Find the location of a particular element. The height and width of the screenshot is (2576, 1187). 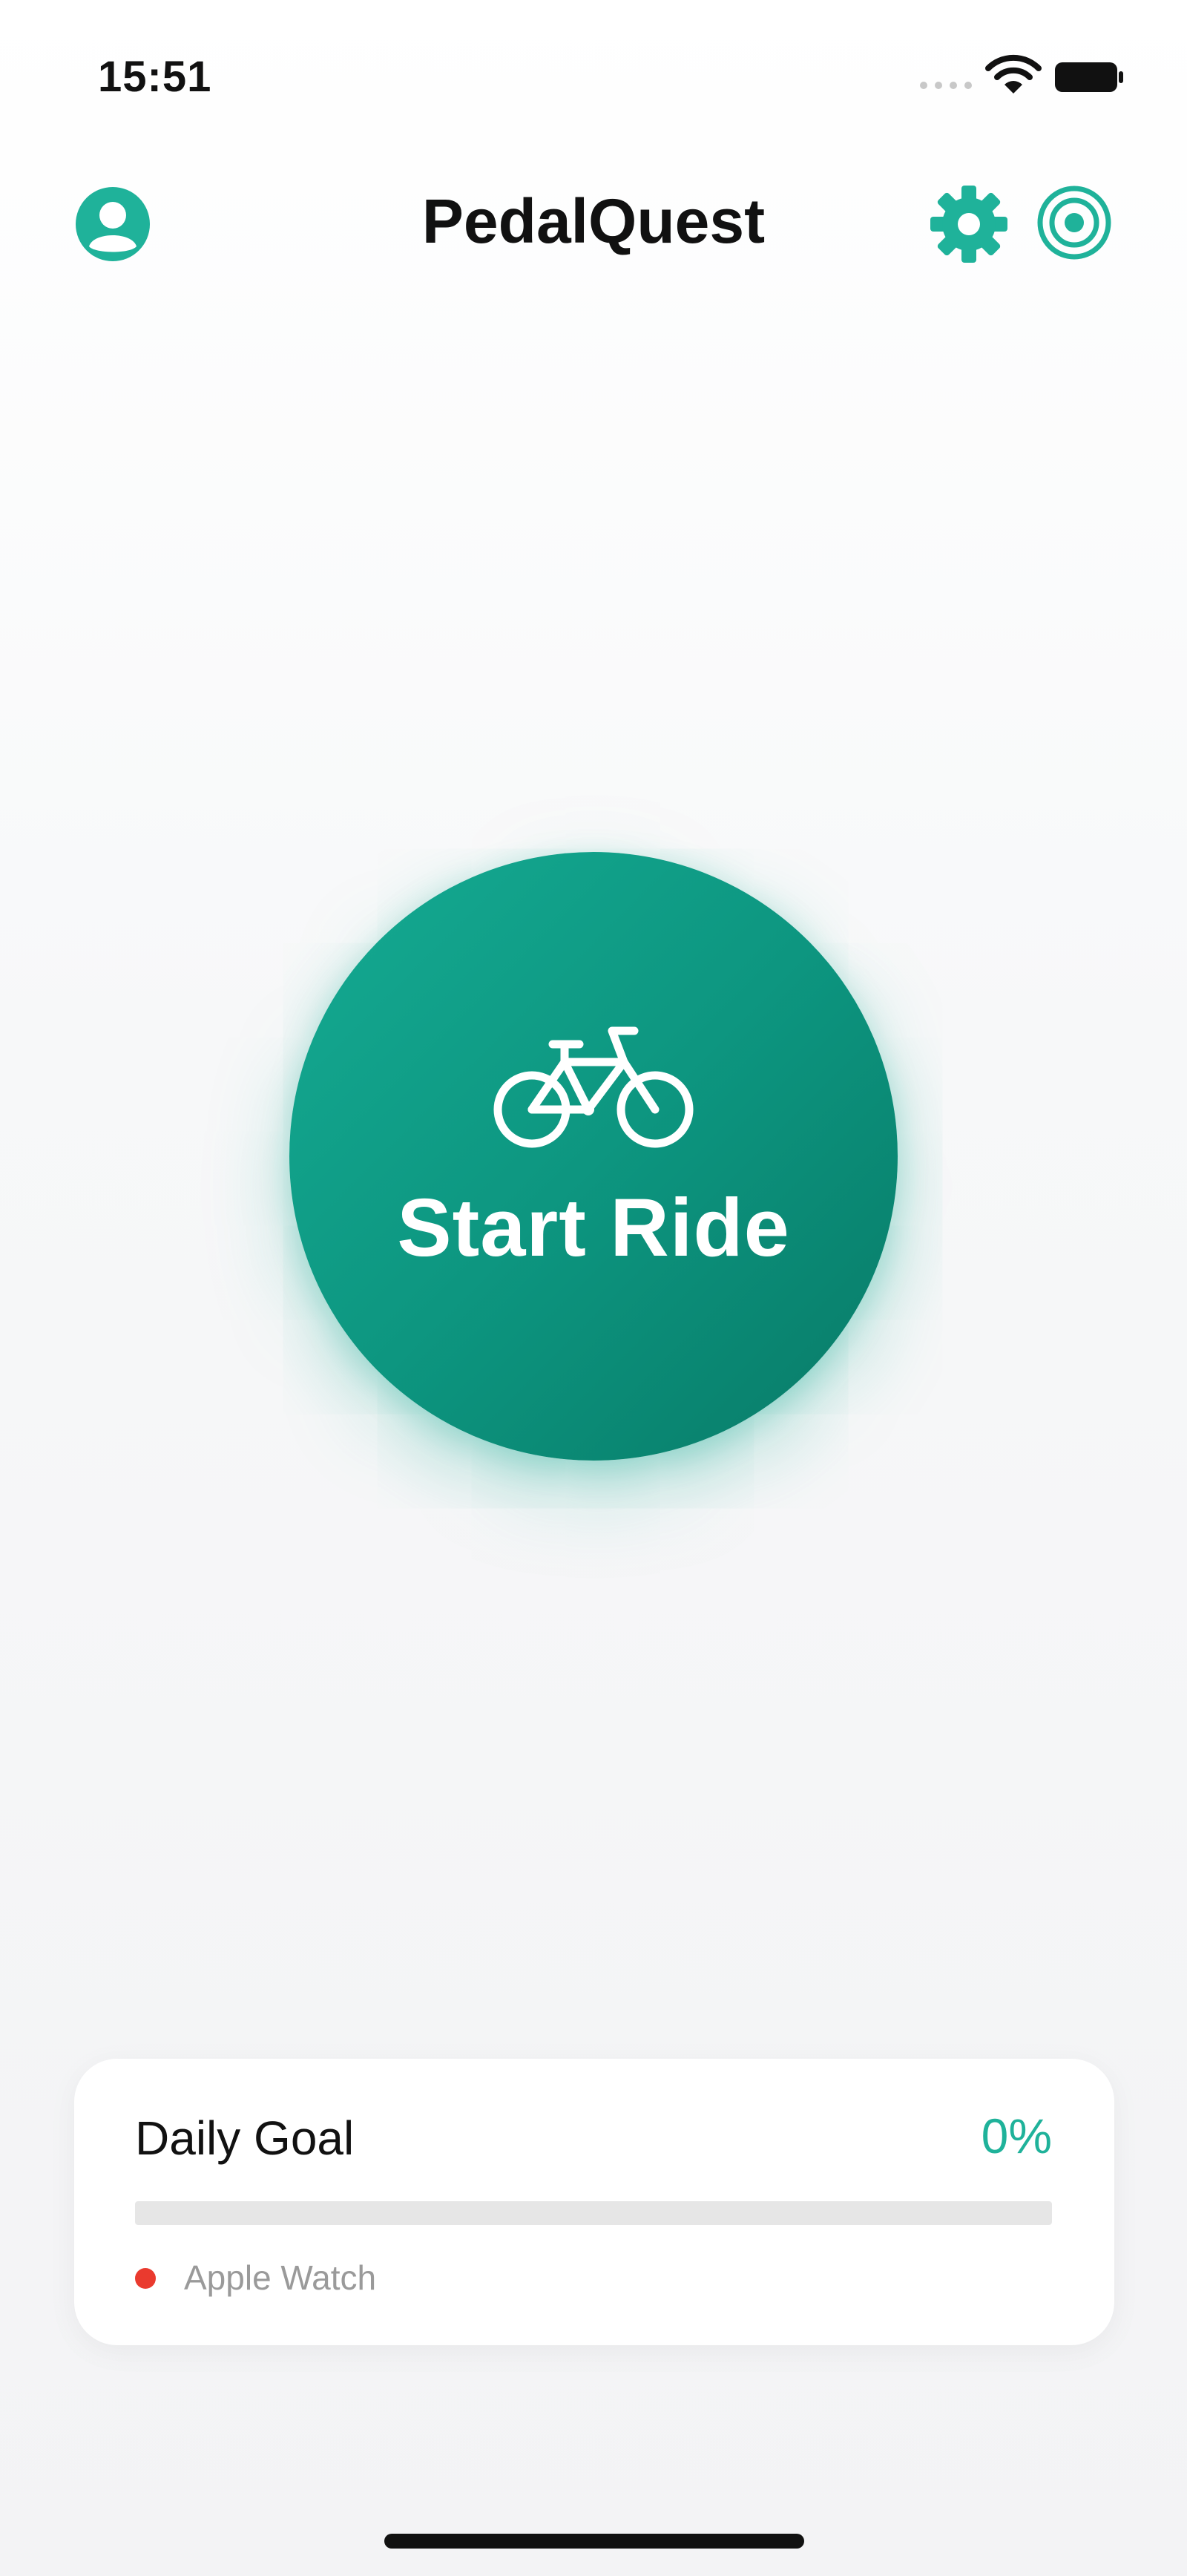

daily-goal-percent: 0% is located at coordinates (1016, 2135).